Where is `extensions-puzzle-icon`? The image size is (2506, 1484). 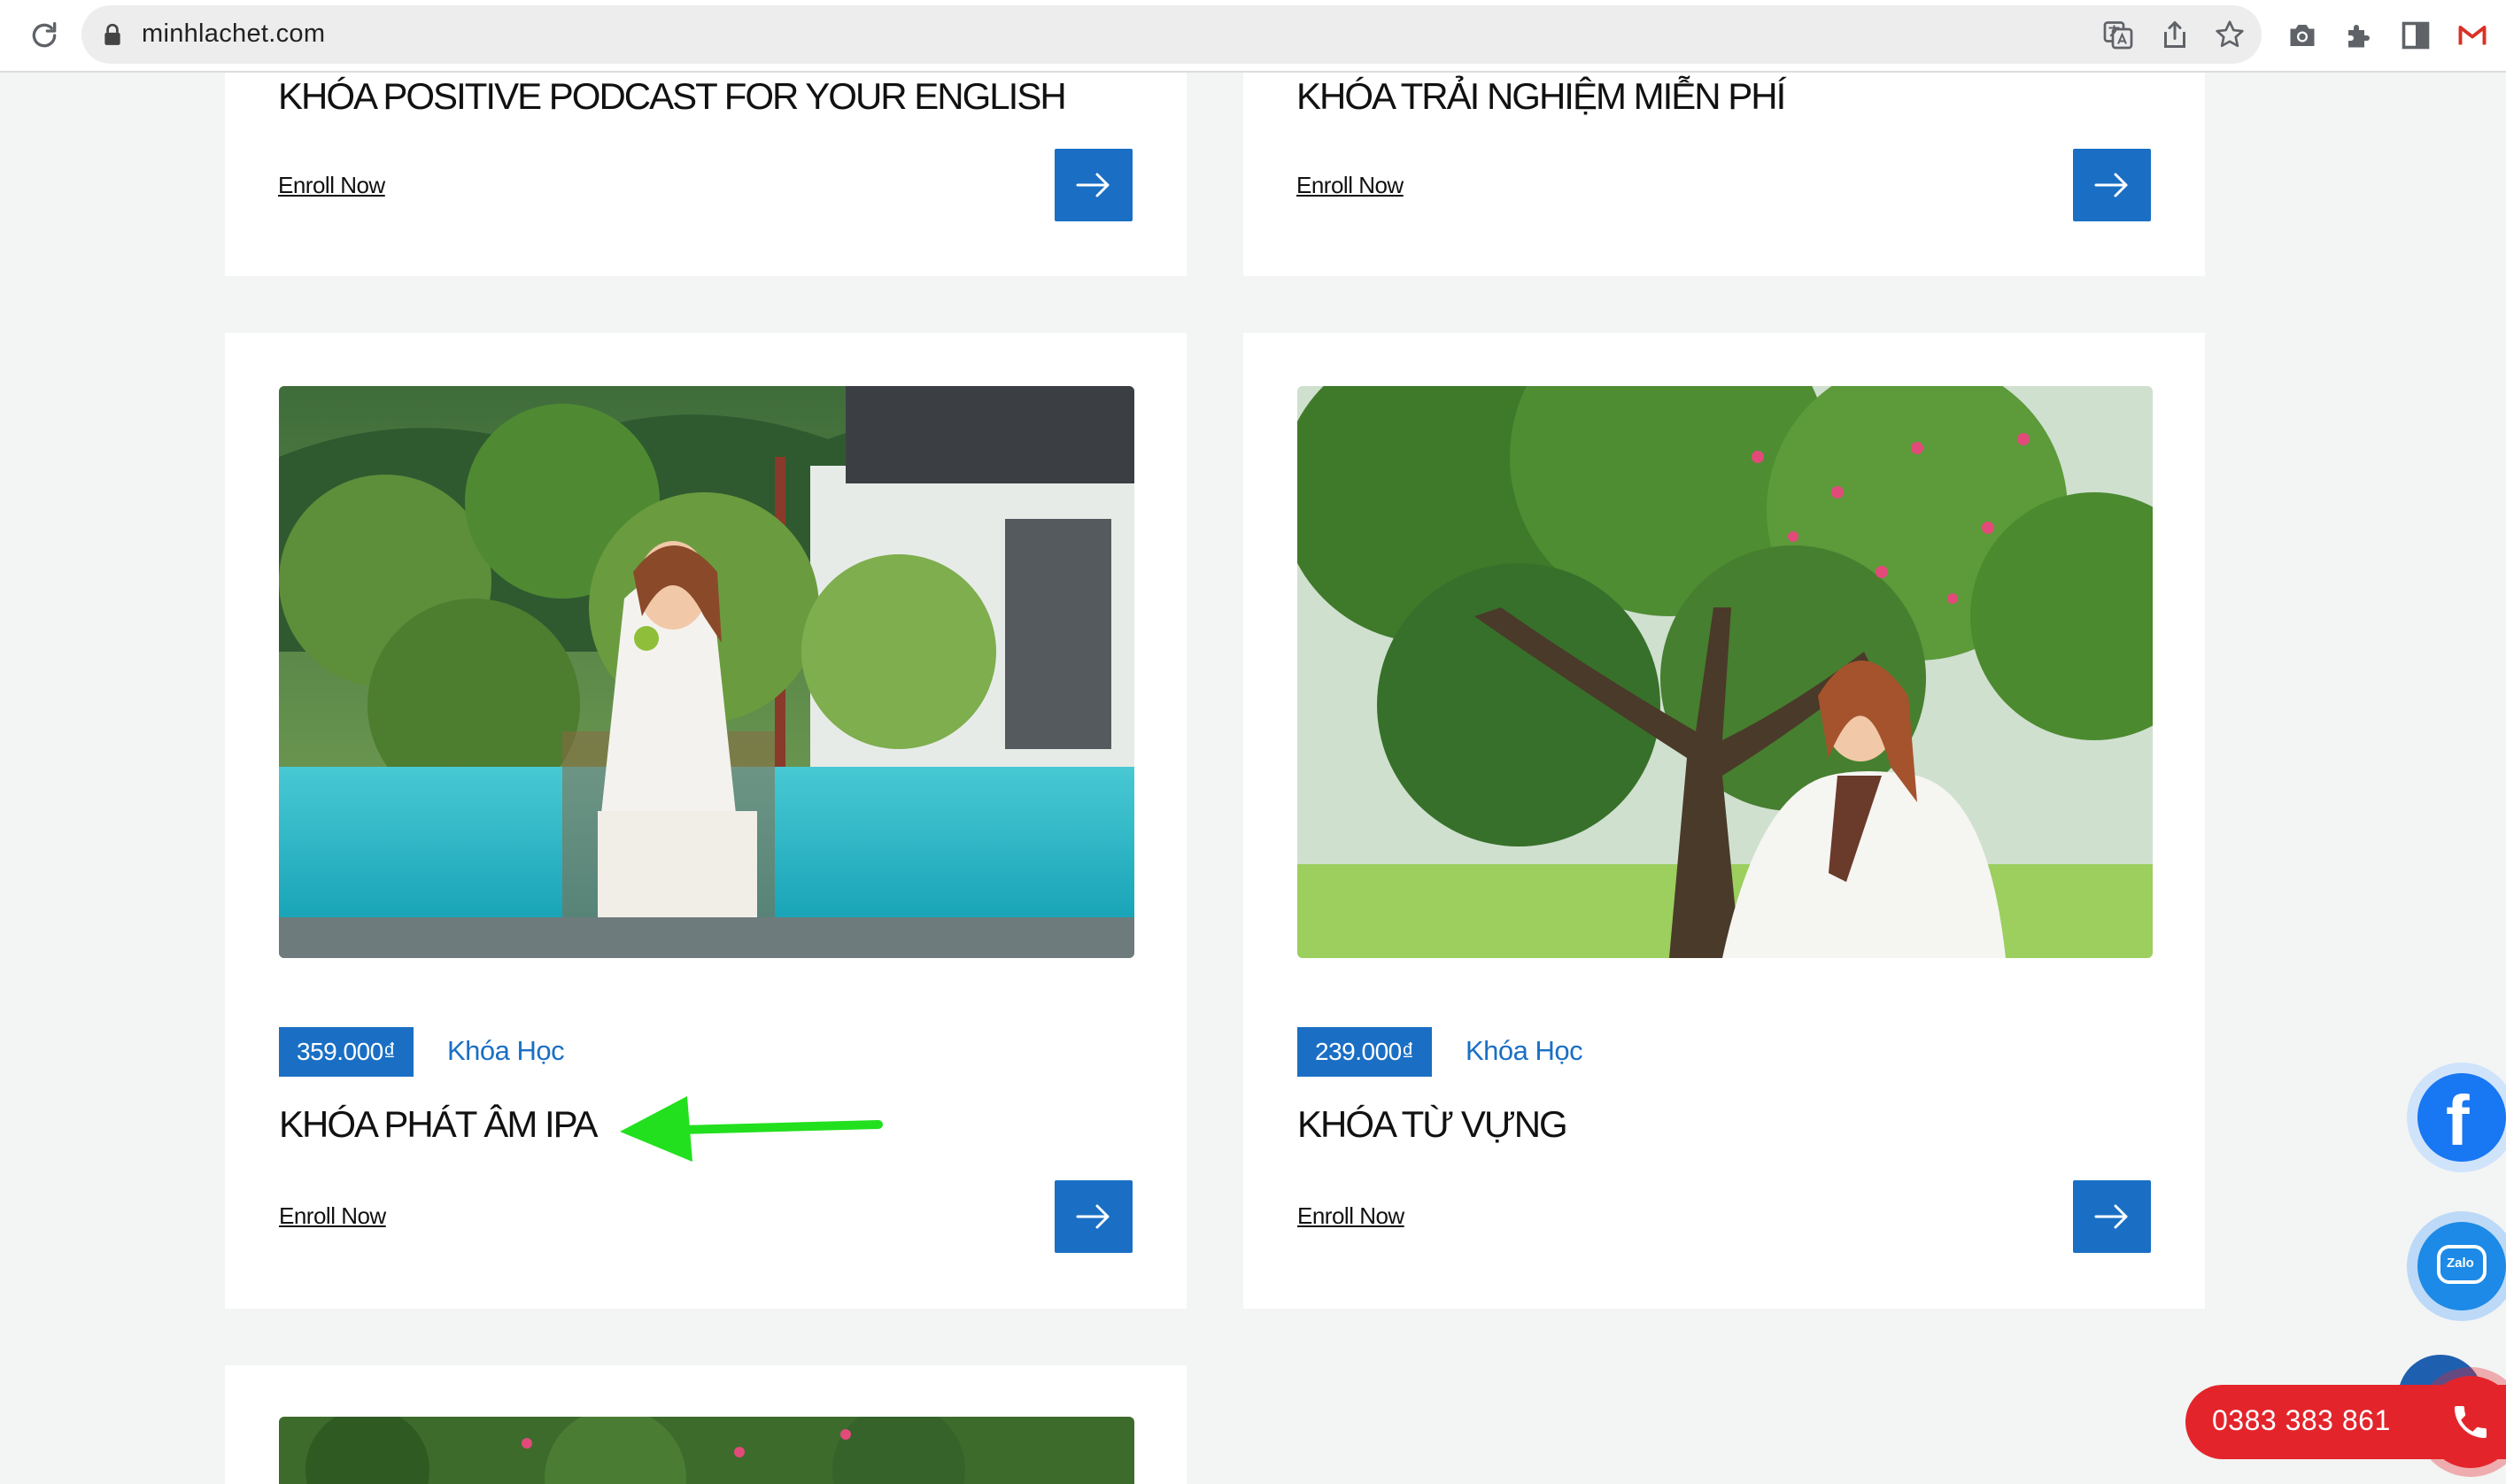
extensions-puzzle-icon is located at coordinates (2359, 35).